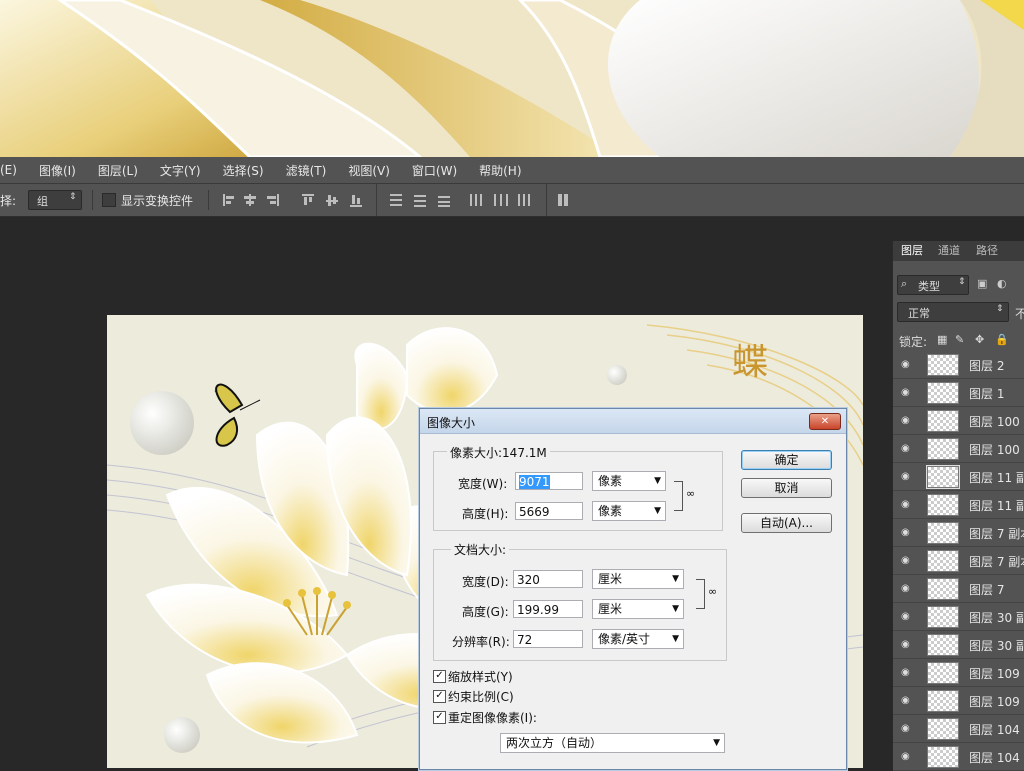 This screenshot has width=1024, height=771. What do you see at coordinates (1002, 283) in the screenshot?
I see `adjustment-filter-icon: ◐` at bounding box center [1002, 283].